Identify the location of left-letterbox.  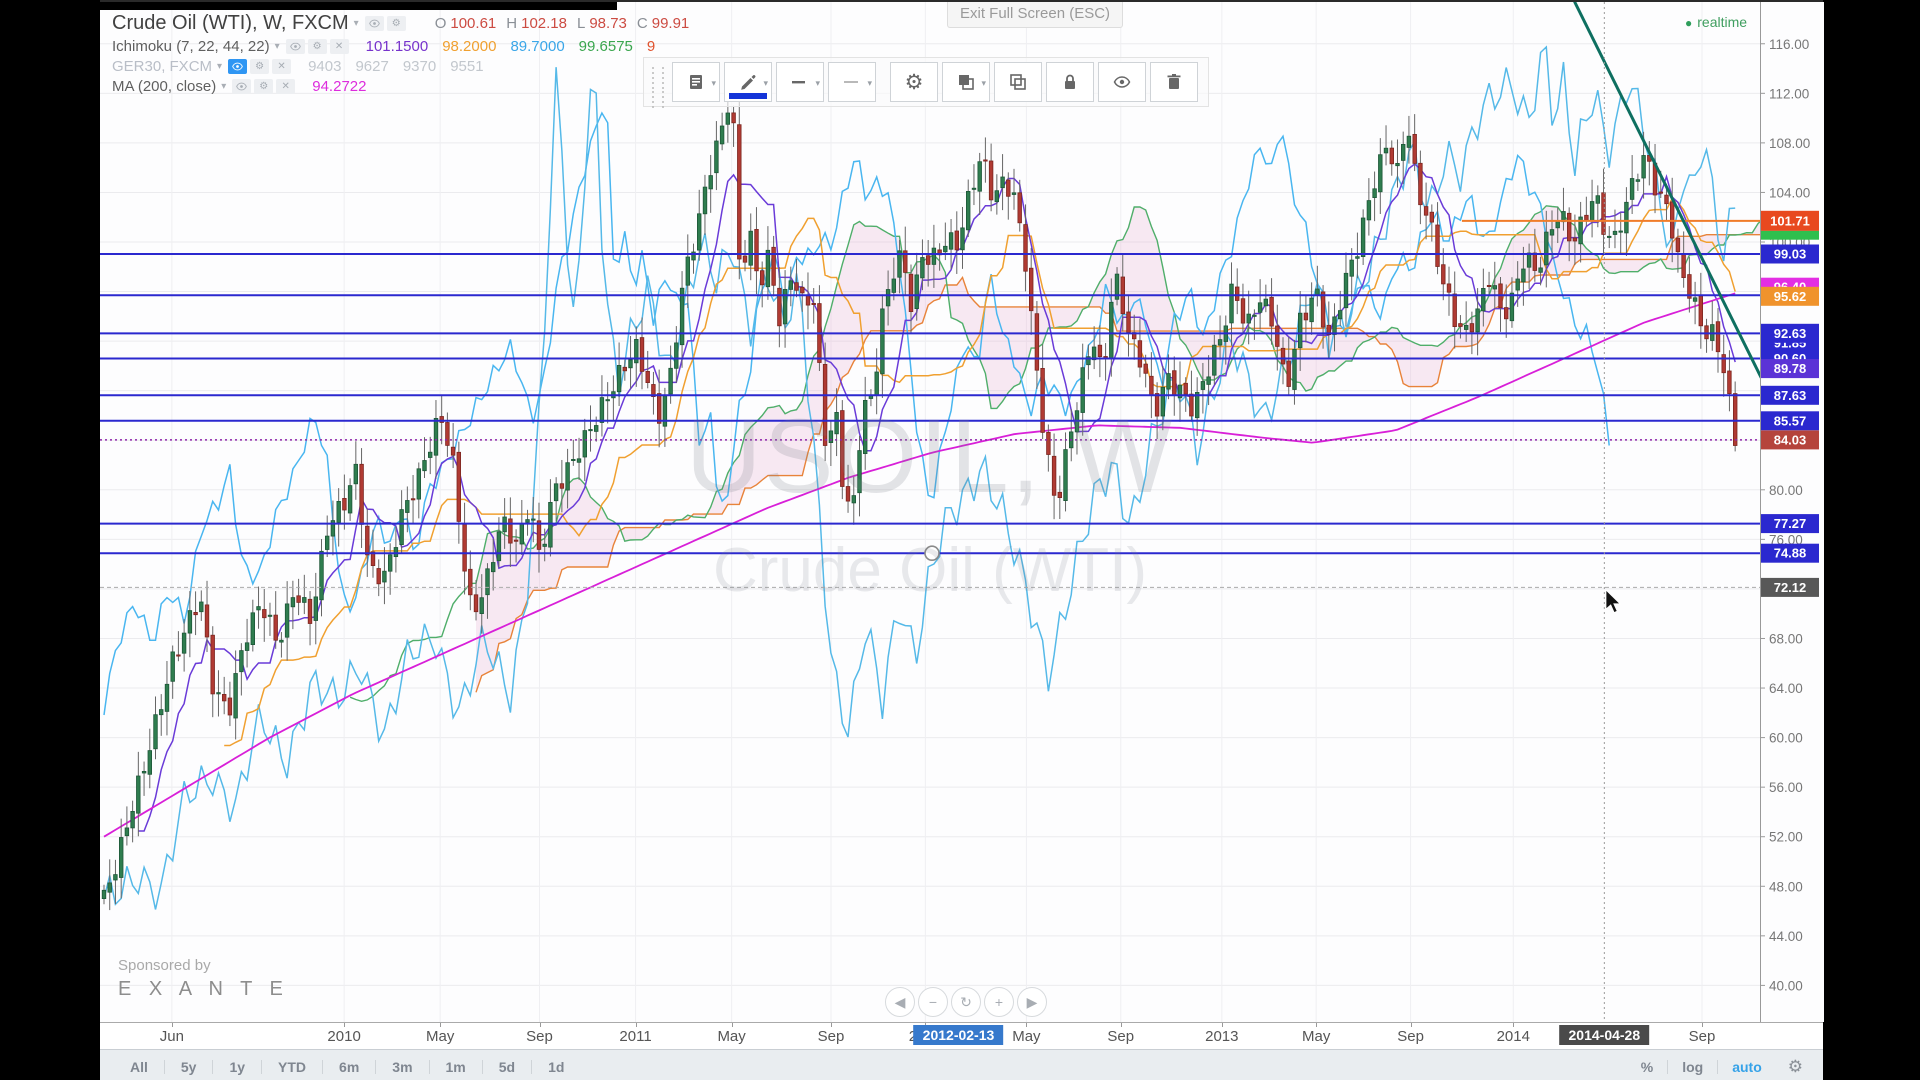
(50, 540).